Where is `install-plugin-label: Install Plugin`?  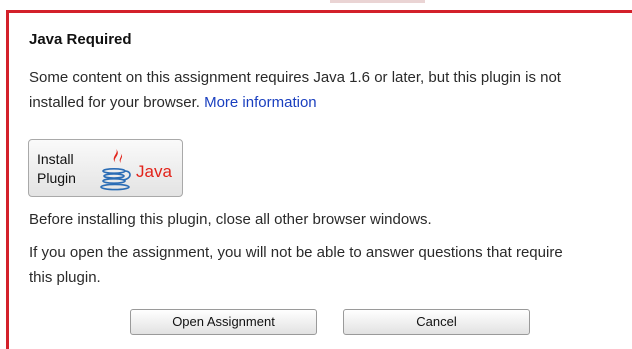
install-plugin-label: Install Plugin is located at coordinates (56, 169).